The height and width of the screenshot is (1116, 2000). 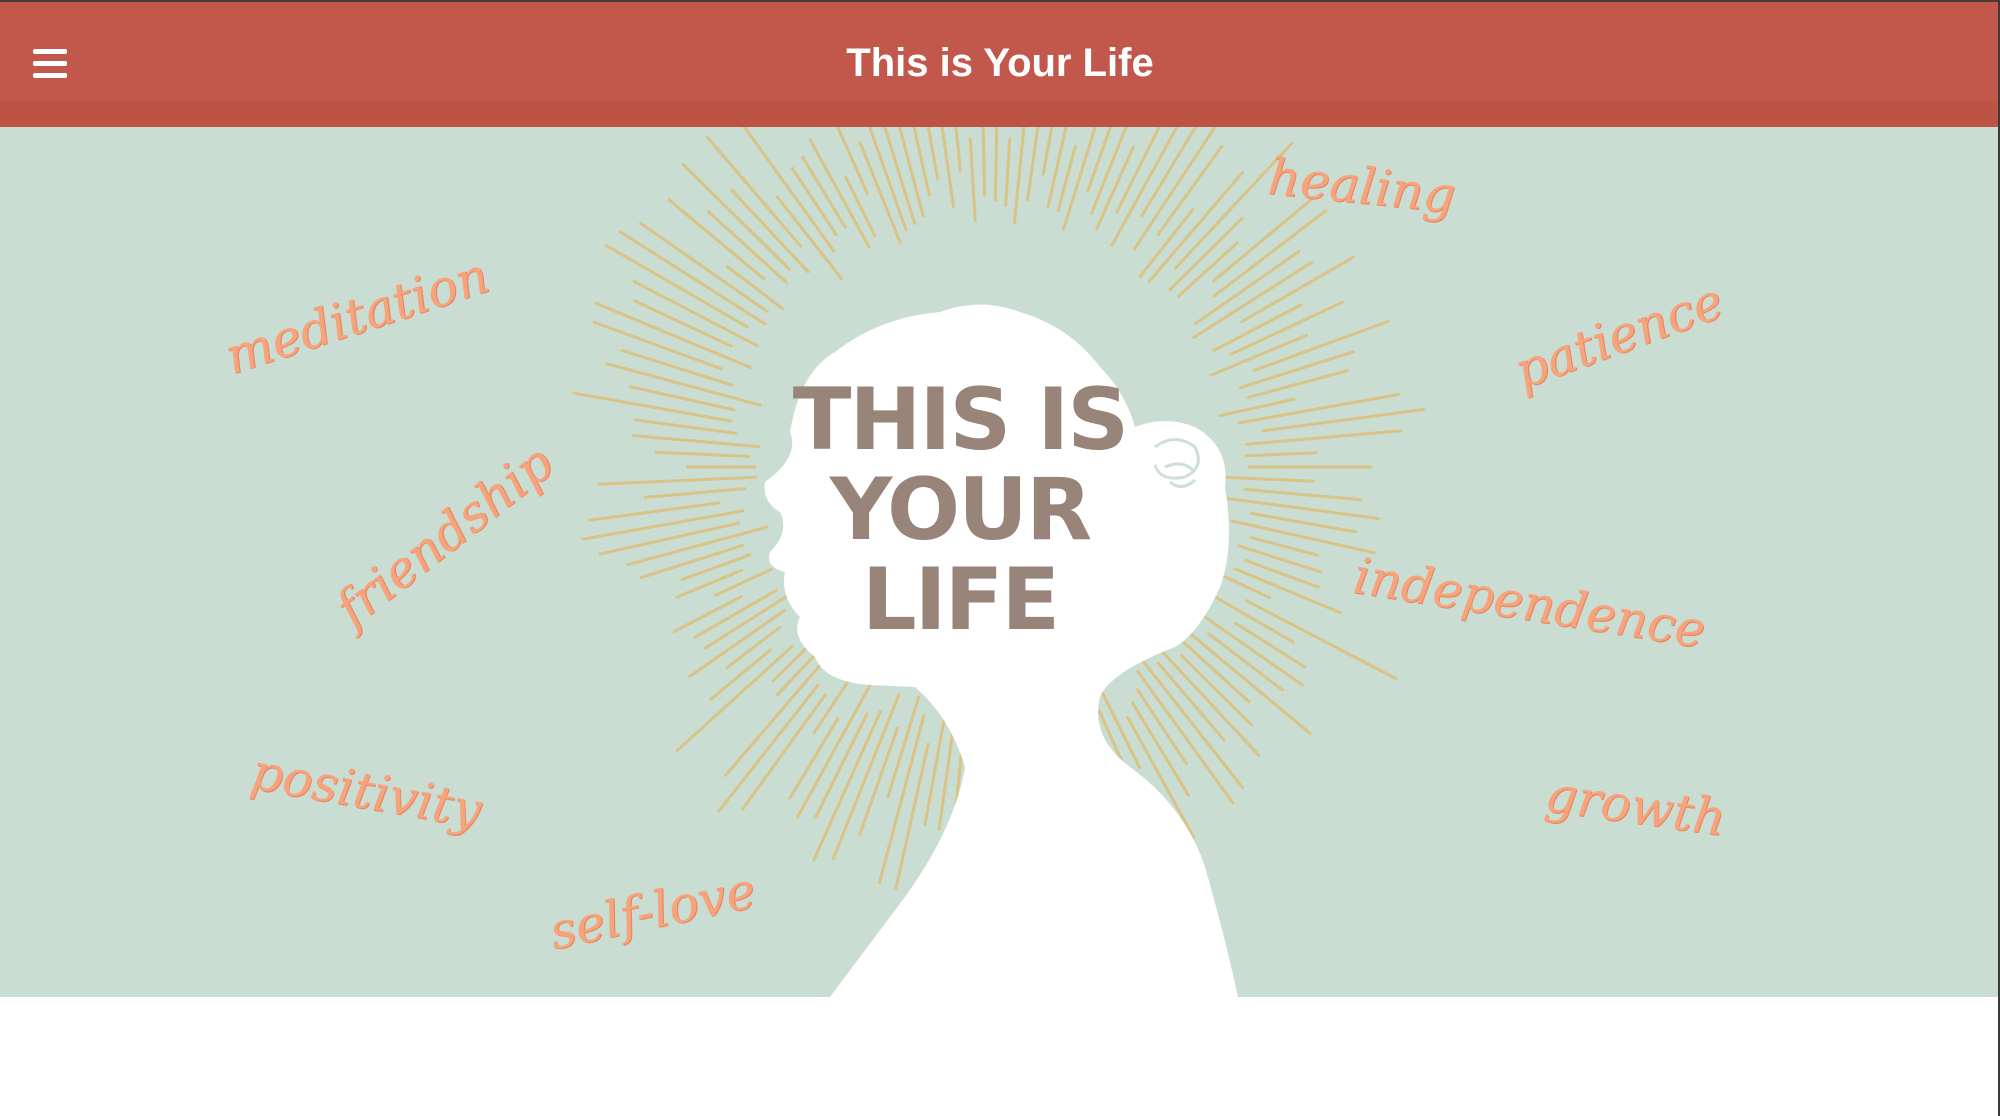 I want to click on hero-title: THIS IS YOUR LIFE, so click(x=960, y=510).